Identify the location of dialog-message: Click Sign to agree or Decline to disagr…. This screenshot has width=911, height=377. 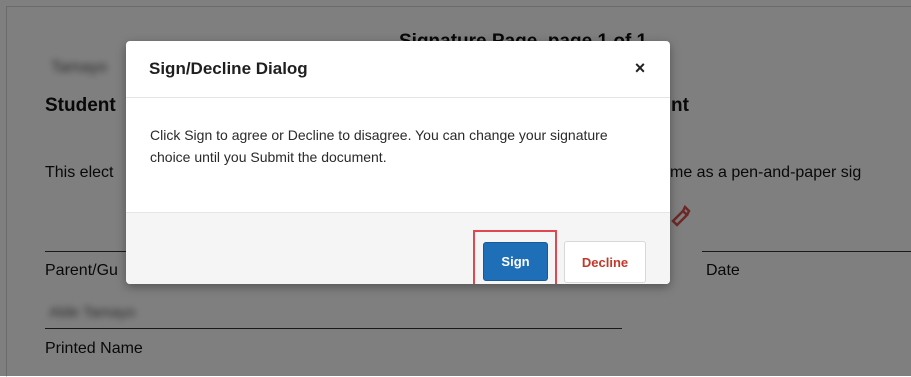
(379, 146).